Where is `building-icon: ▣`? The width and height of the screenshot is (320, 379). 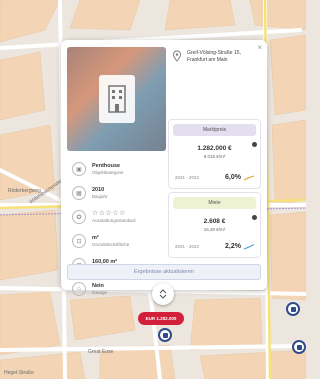
building-icon: ▣ is located at coordinates (79, 169).